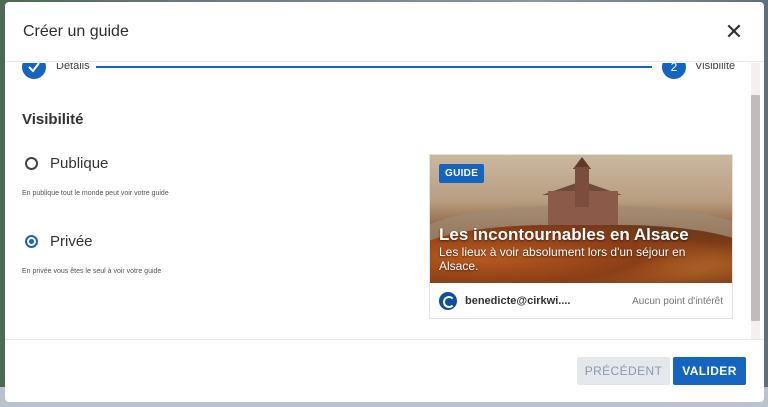 Image resolution: width=768 pixels, height=407 pixels. I want to click on radio-private: Privée, so click(59, 241).